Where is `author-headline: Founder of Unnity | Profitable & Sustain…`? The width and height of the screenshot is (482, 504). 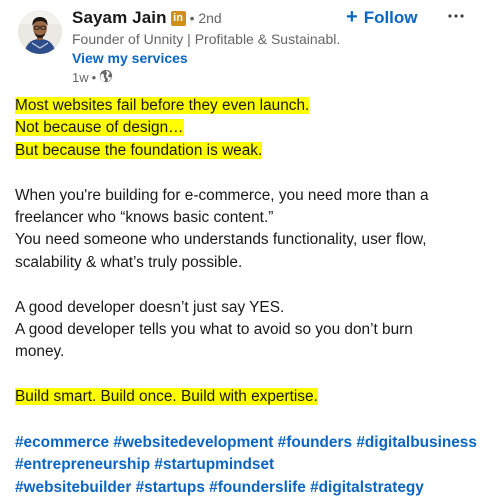
author-headline: Founder of Unnity | Profitable & Sustain… is located at coordinates (206, 39).